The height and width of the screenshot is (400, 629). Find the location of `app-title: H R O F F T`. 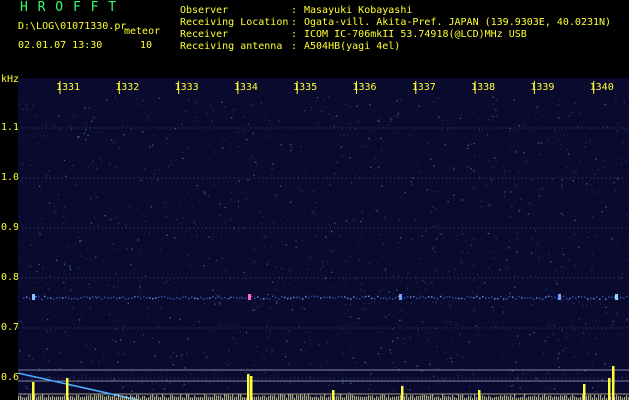

app-title: H R O F F T is located at coordinates (69, 7).